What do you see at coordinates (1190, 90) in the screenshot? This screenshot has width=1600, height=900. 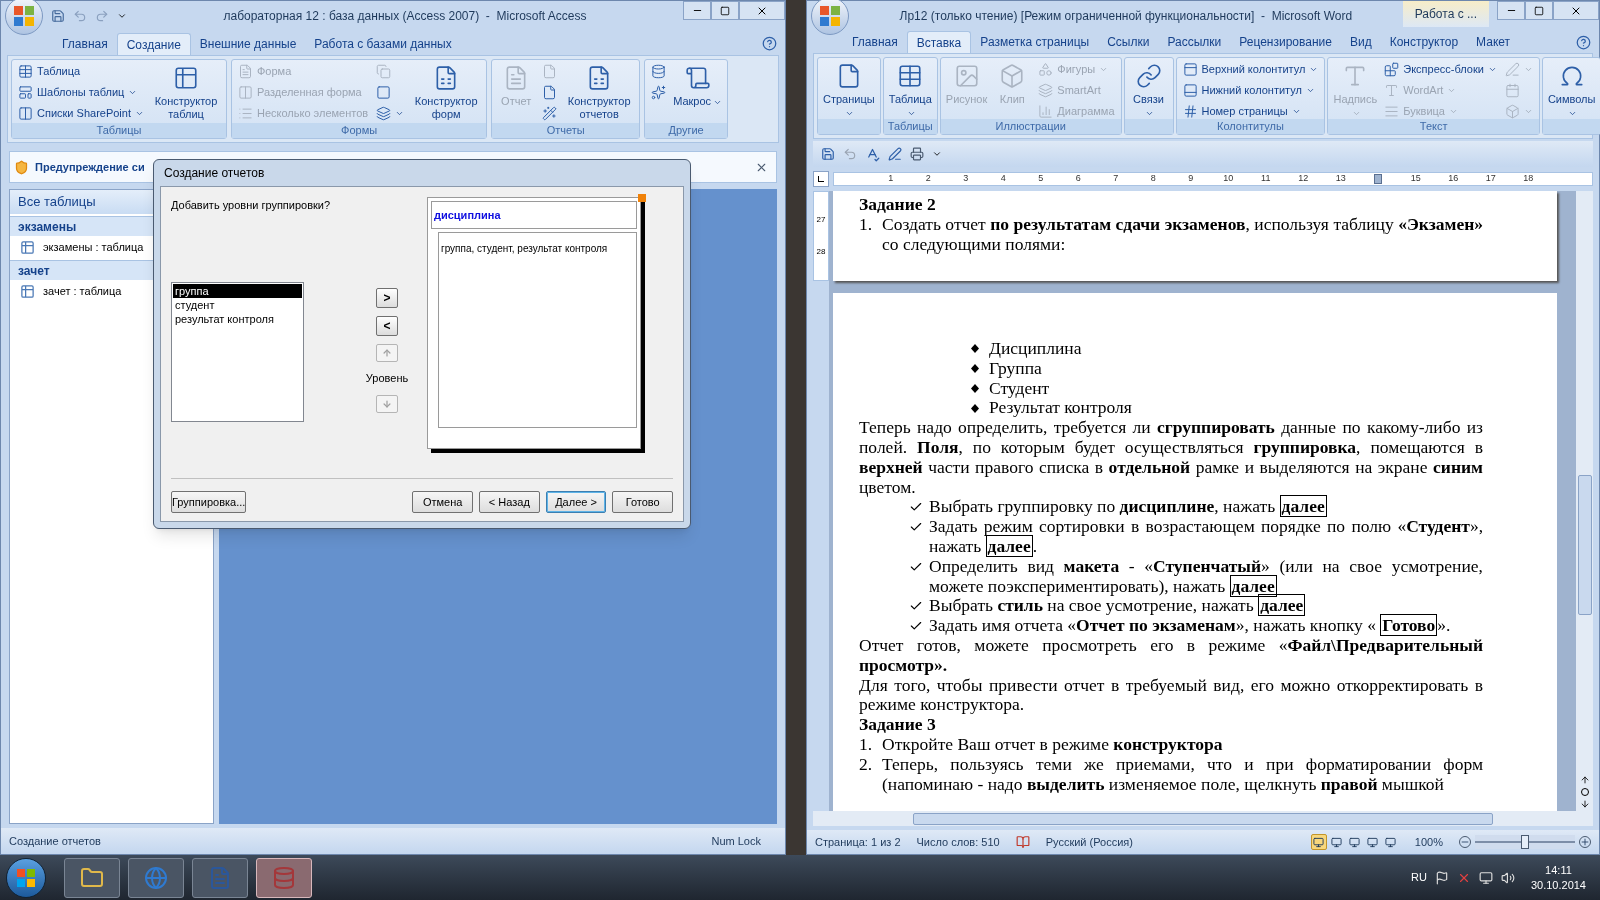 I see `footer-icon` at bounding box center [1190, 90].